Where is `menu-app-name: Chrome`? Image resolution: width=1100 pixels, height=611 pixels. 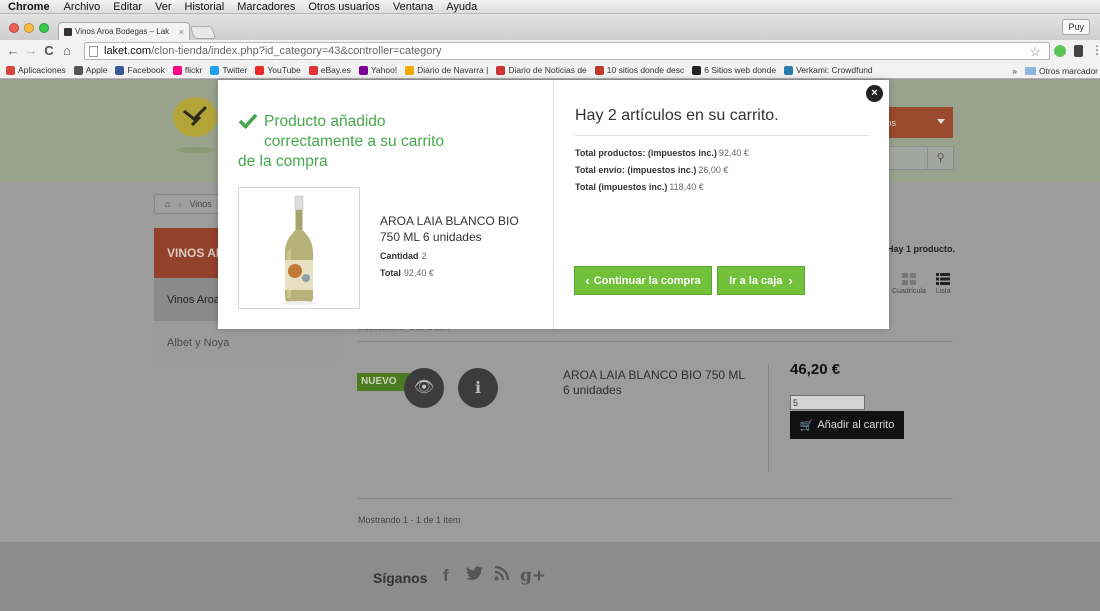
menu-app-name: Chrome is located at coordinates (29, 7).